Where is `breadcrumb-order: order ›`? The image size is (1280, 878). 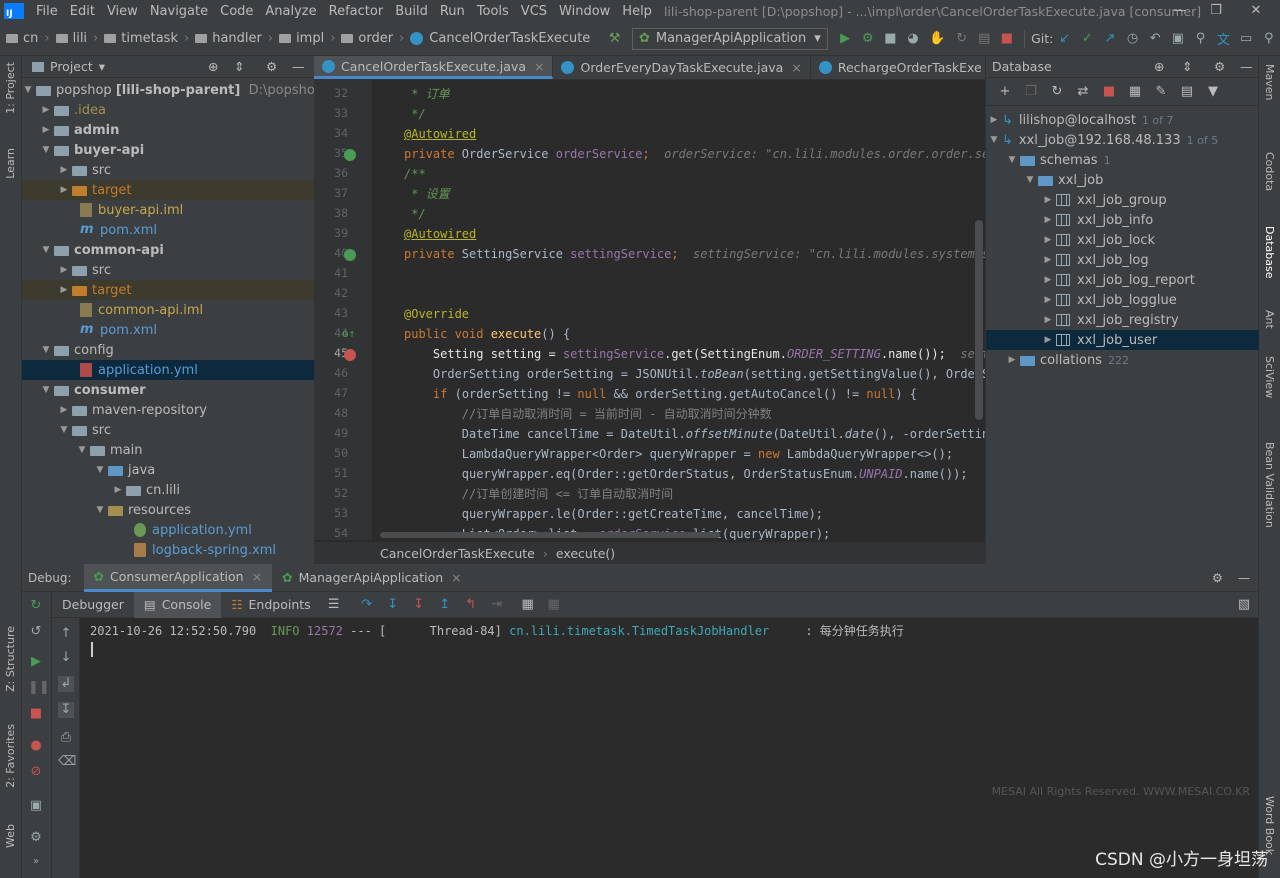 breadcrumb-order: order › is located at coordinates (375, 38).